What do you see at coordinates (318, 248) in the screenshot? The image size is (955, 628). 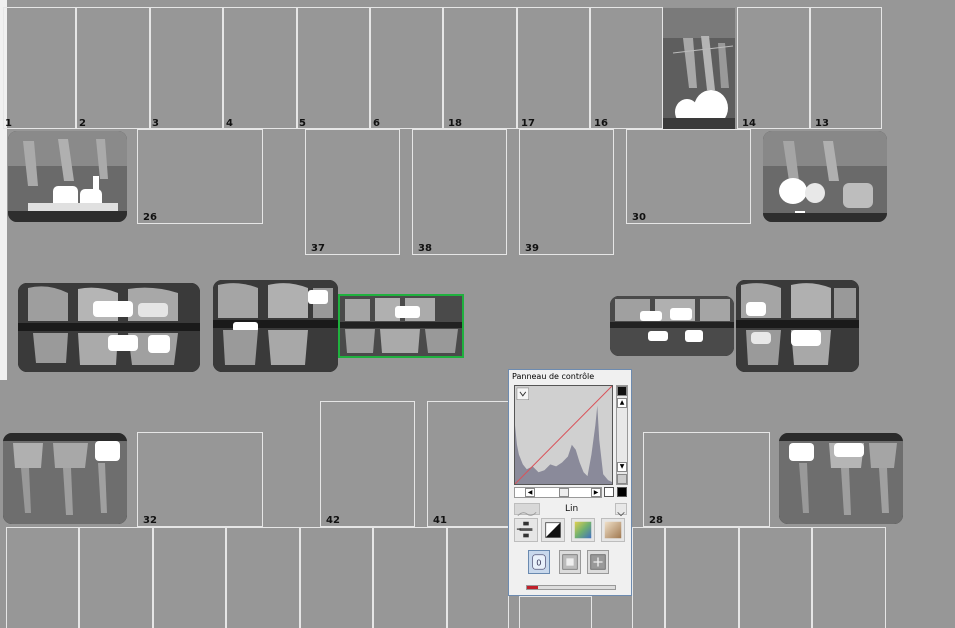 I see `slot-number: 37` at bounding box center [318, 248].